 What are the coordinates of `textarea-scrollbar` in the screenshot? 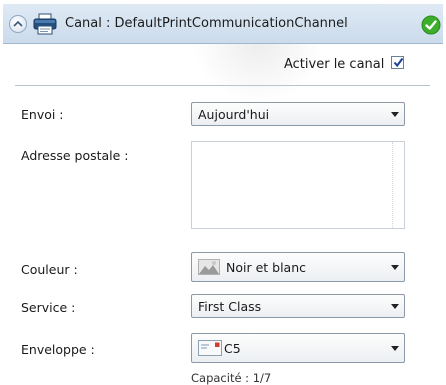 It's located at (398, 185).